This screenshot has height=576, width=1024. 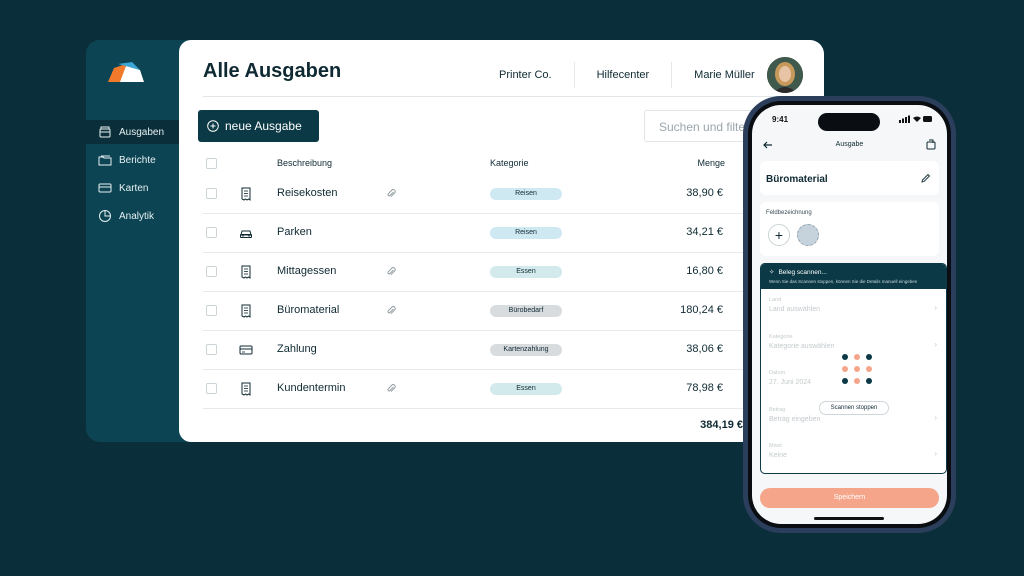 What do you see at coordinates (297, 349) in the screenshot?
I see `expense-description: Zahlung` at bounding box center [297, 349].